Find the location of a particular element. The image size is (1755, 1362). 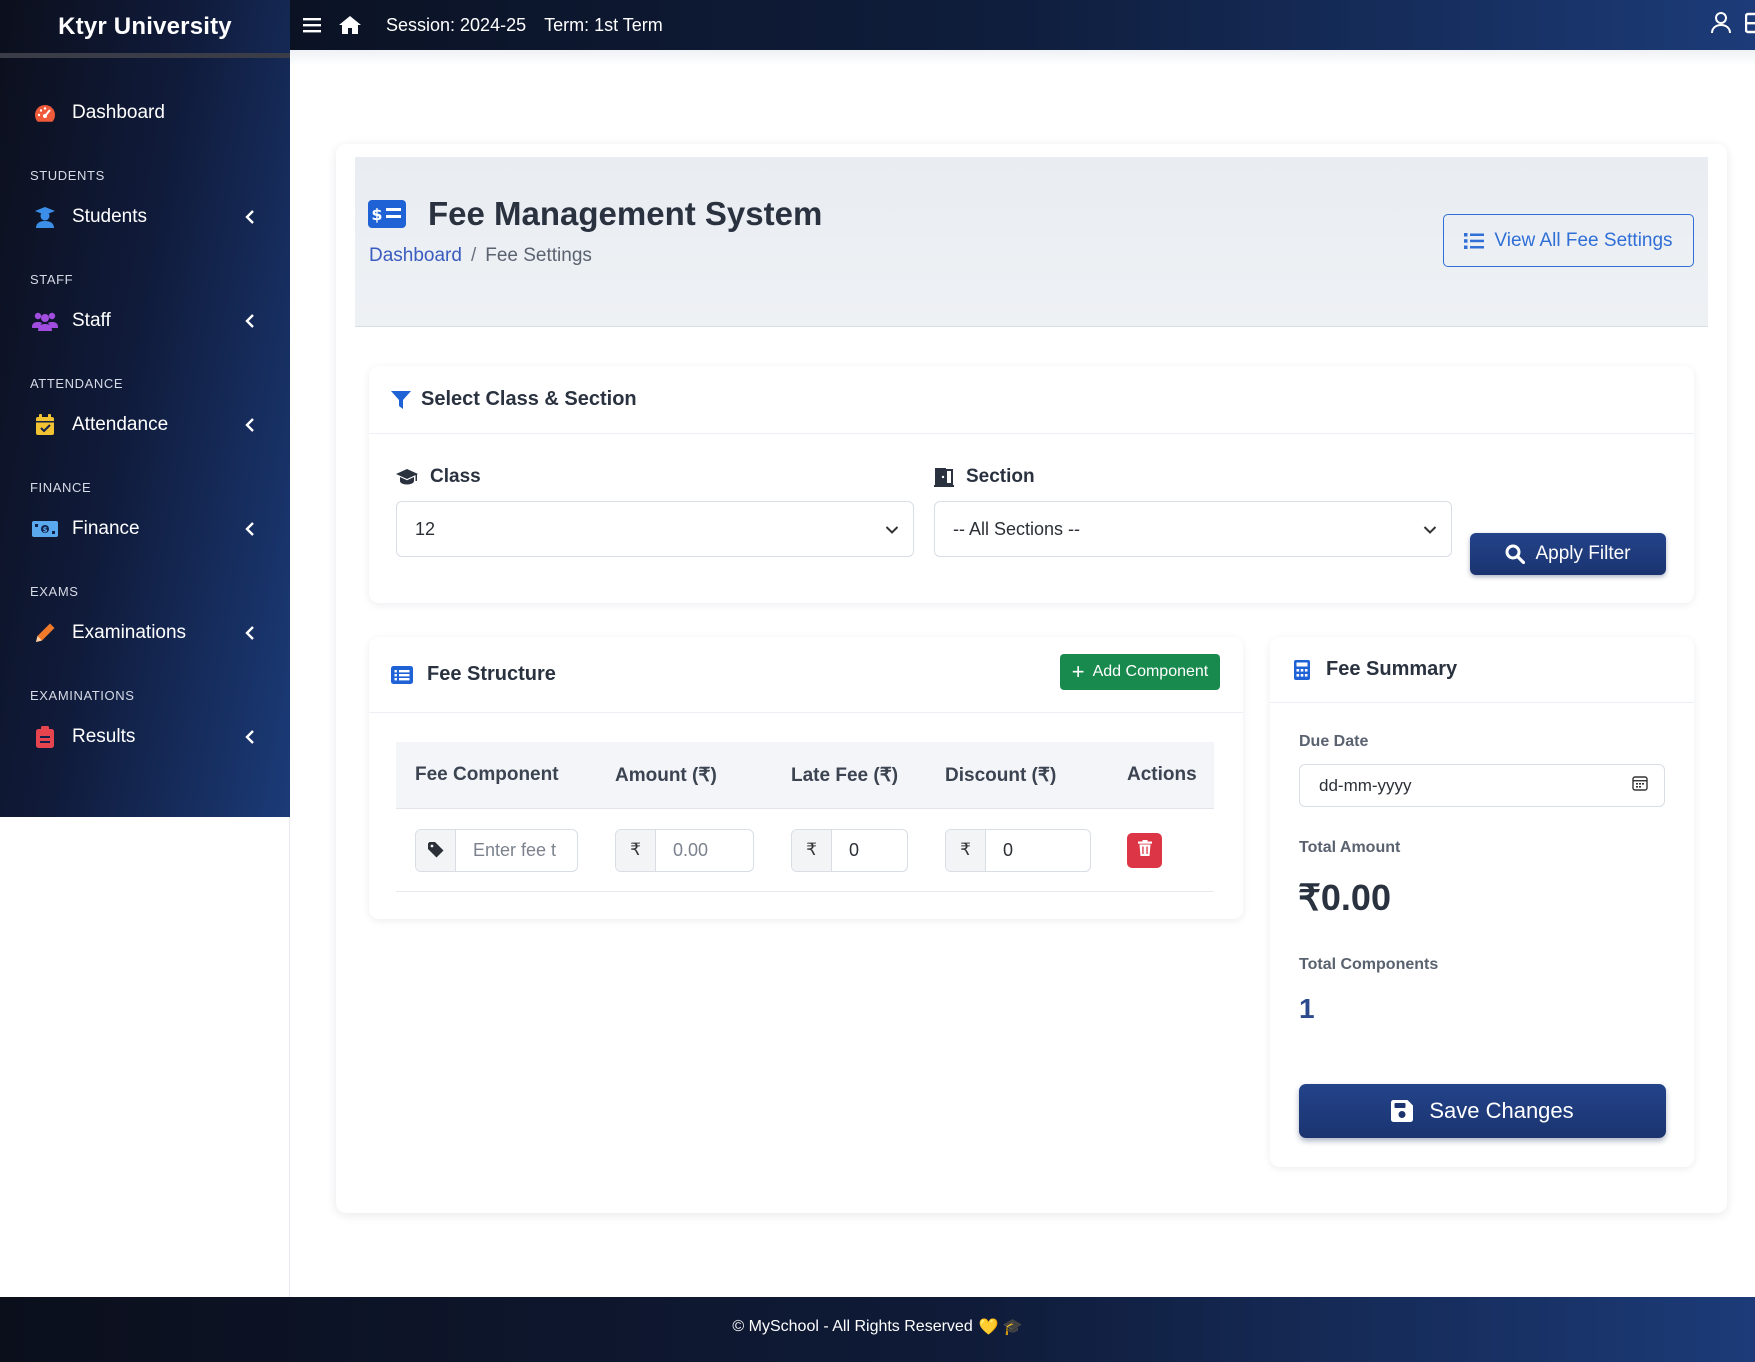

breadcrumb-home-link: Dashboard is located at coordinates (415, 255).